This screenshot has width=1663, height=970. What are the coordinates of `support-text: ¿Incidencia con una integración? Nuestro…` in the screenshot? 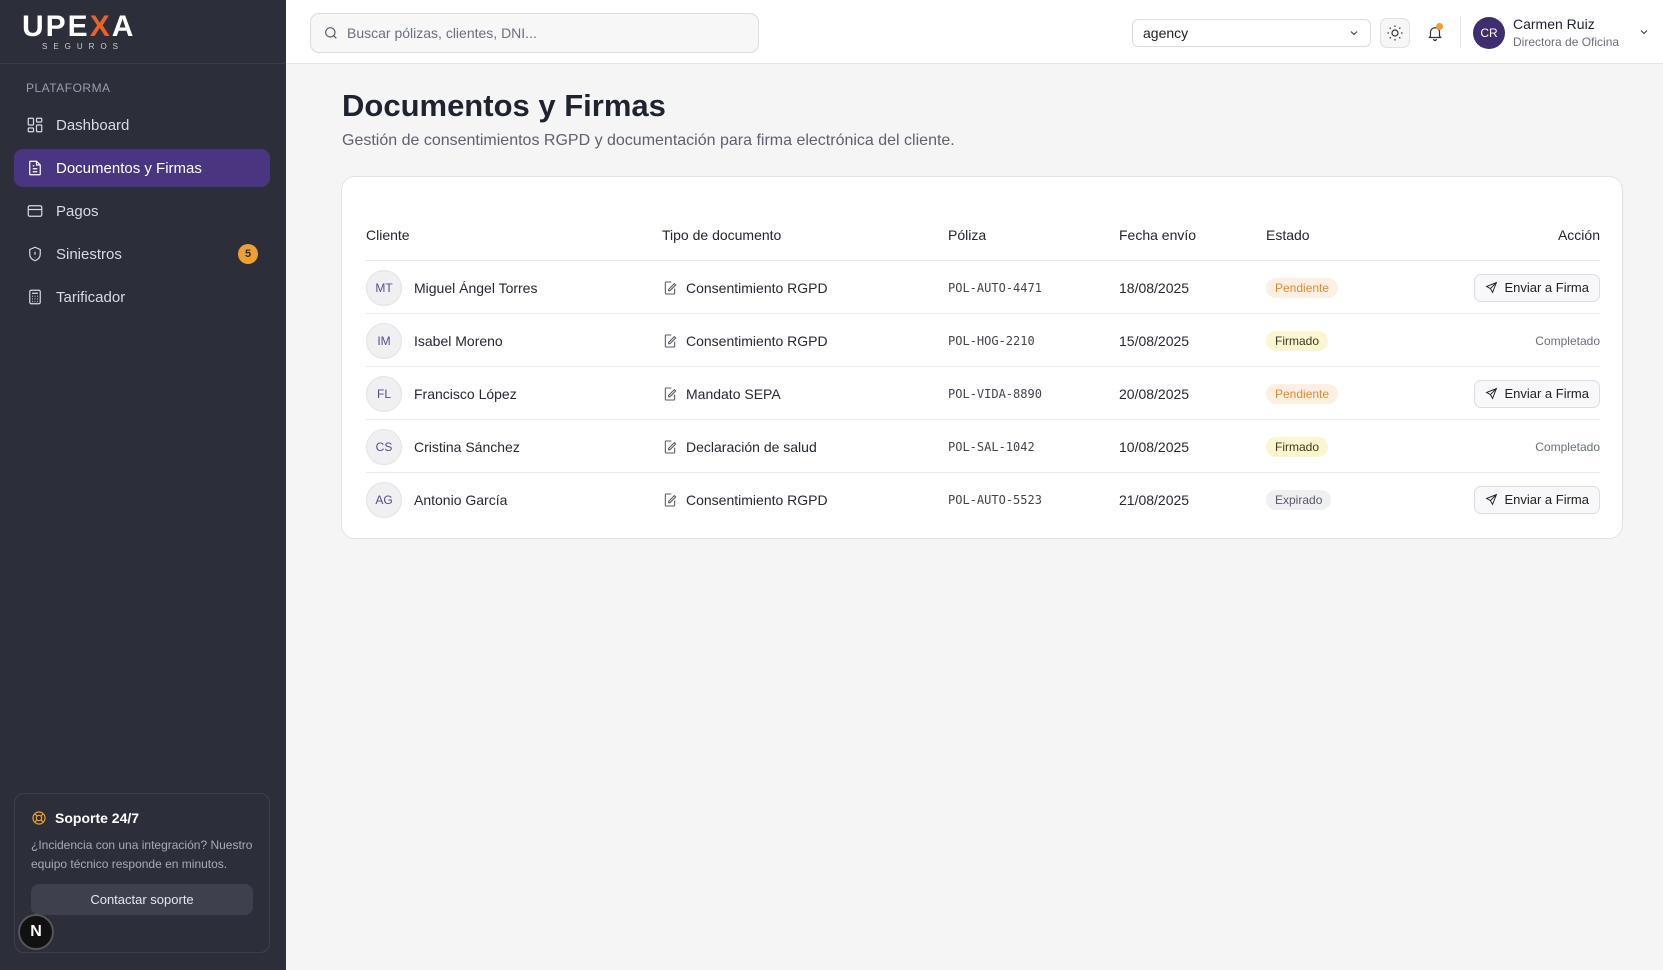 It's located at (142, 854).